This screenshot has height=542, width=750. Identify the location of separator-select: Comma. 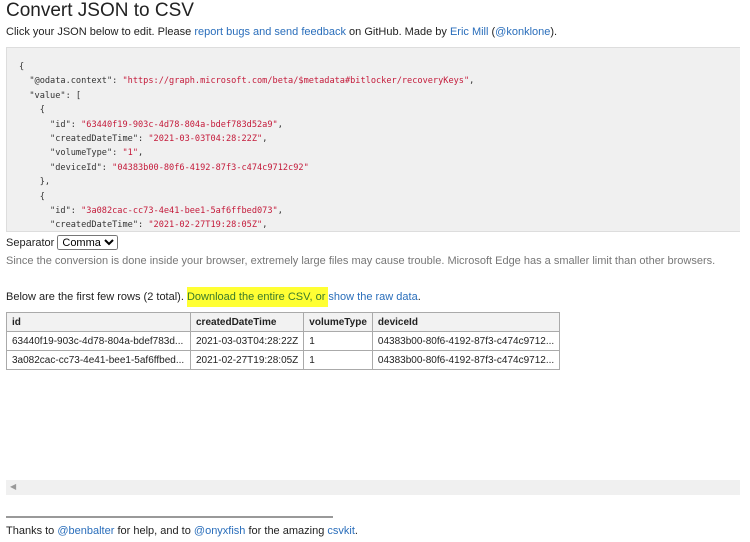
(88, 242).